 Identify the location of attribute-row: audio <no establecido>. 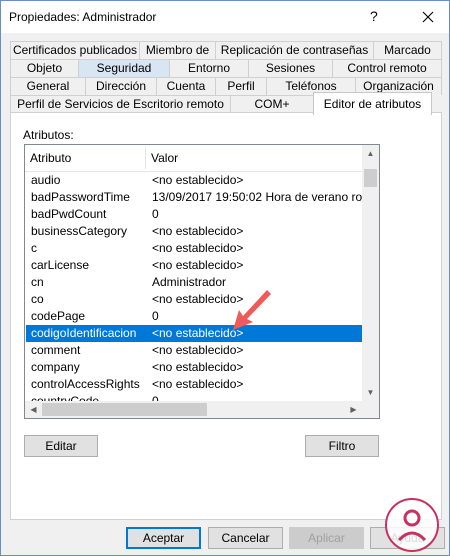
(194, 180).